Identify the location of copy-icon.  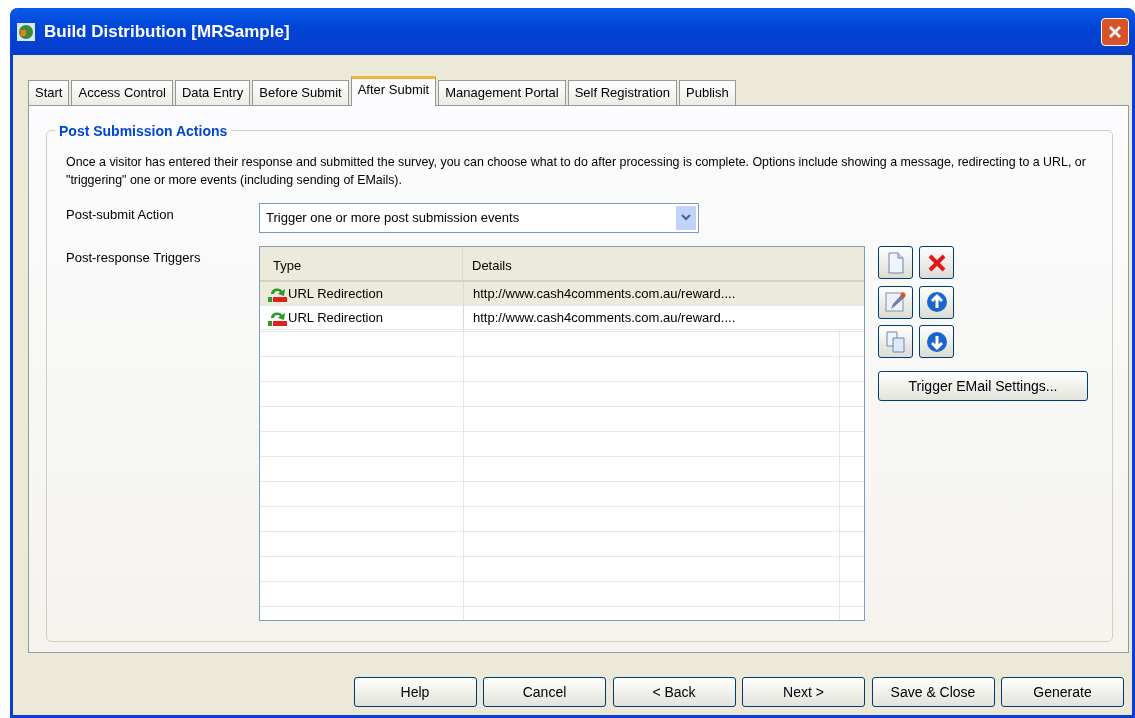
(895, 341).